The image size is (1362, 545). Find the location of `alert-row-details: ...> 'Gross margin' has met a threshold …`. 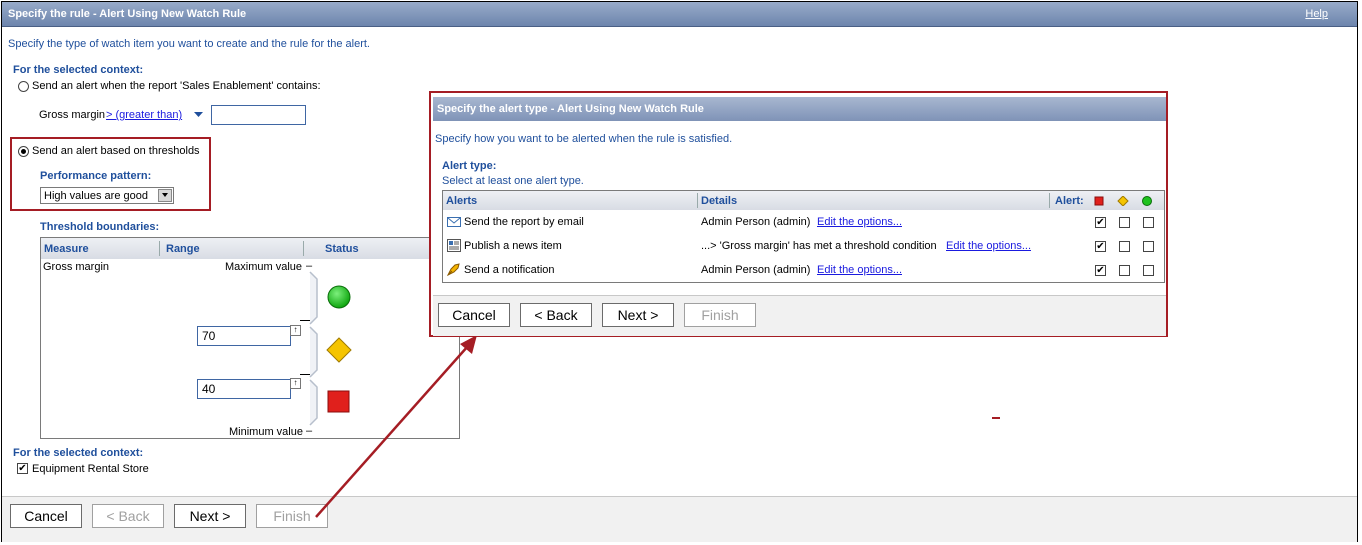

alert-row-details: ...> 'Gross margin' has met a threshold … is located at coordinates (819, 246).